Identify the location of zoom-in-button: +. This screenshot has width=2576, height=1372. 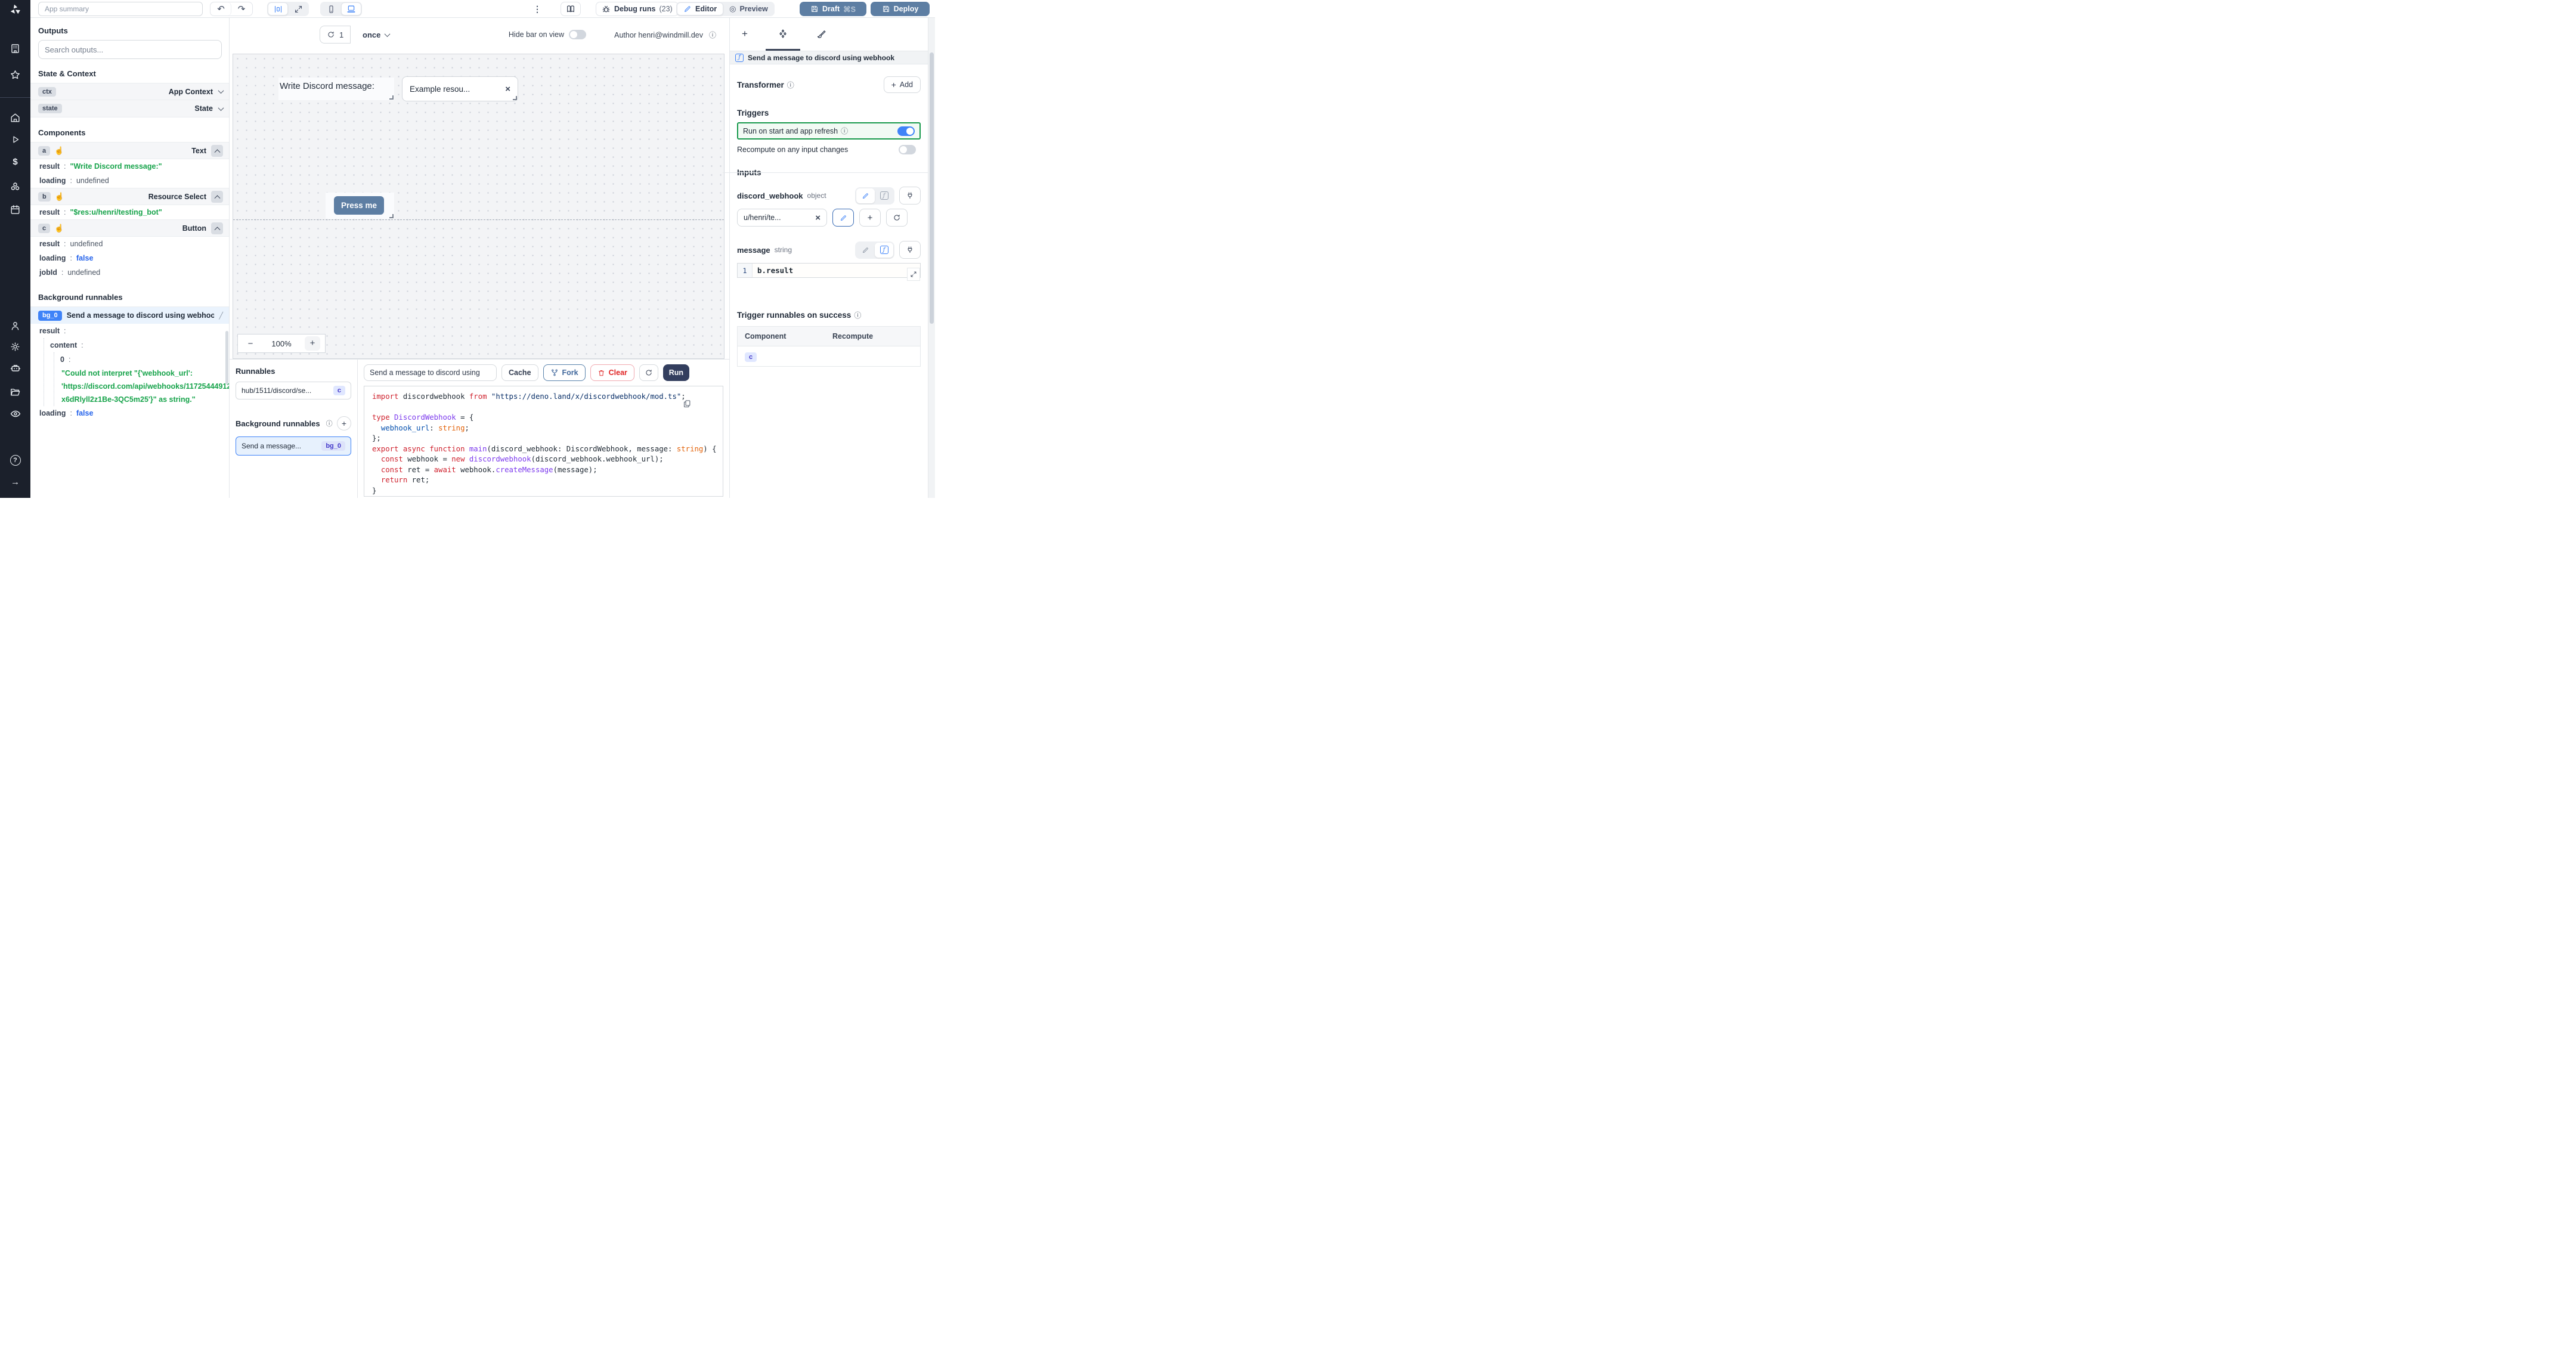
(312, 343).